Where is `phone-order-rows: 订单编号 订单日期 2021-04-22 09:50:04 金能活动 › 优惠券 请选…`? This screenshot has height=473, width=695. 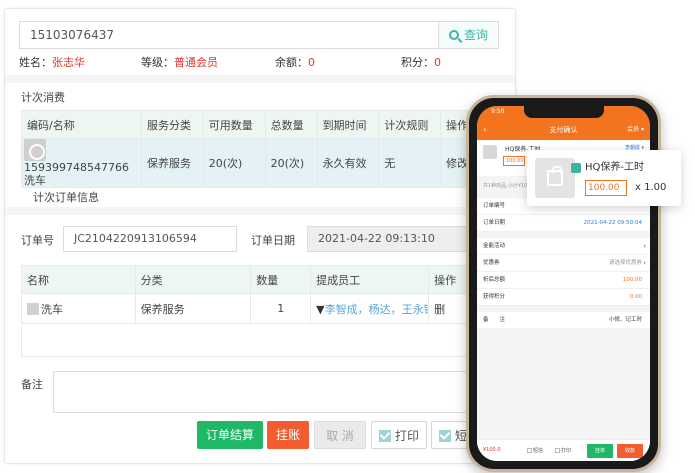
phone-order-rows: 订单编号 订单日期 2021-04-22 09:50:04 金能活动 › 优惠券 请选… is located at coordinates (563, 263).